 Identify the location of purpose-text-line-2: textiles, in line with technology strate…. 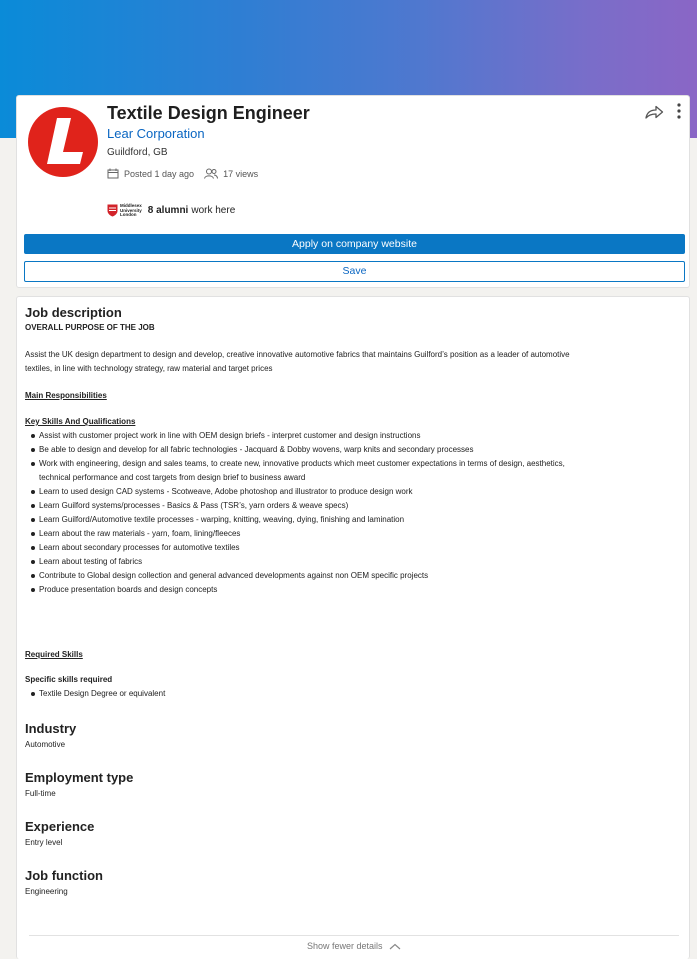
(149, 368).